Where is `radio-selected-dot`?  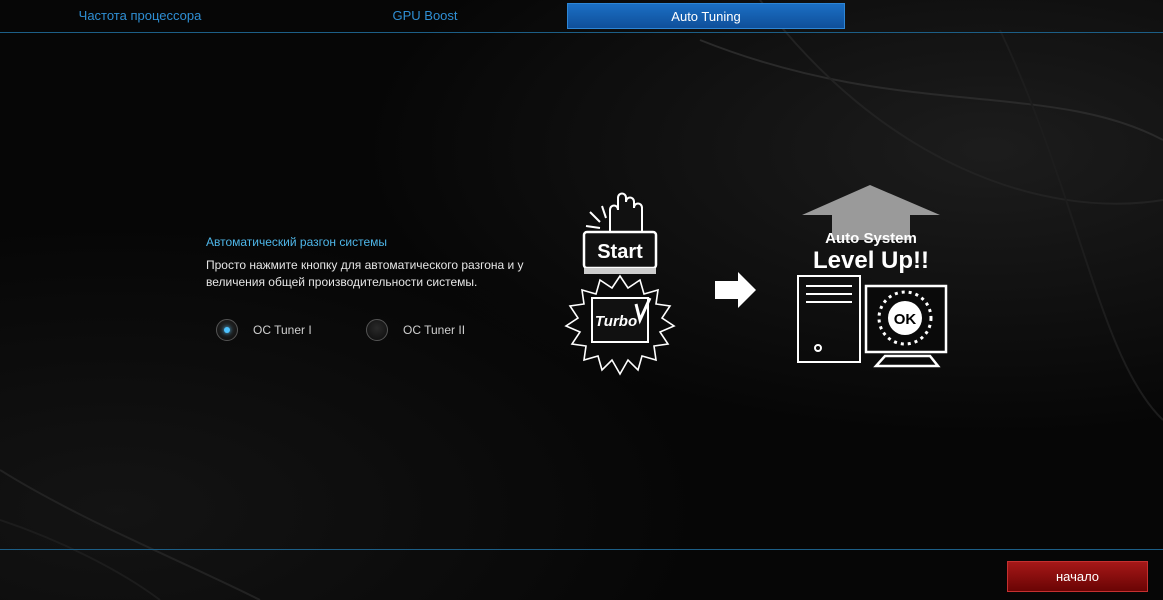 radio-selected-dot is located at coordinates (227, 330).